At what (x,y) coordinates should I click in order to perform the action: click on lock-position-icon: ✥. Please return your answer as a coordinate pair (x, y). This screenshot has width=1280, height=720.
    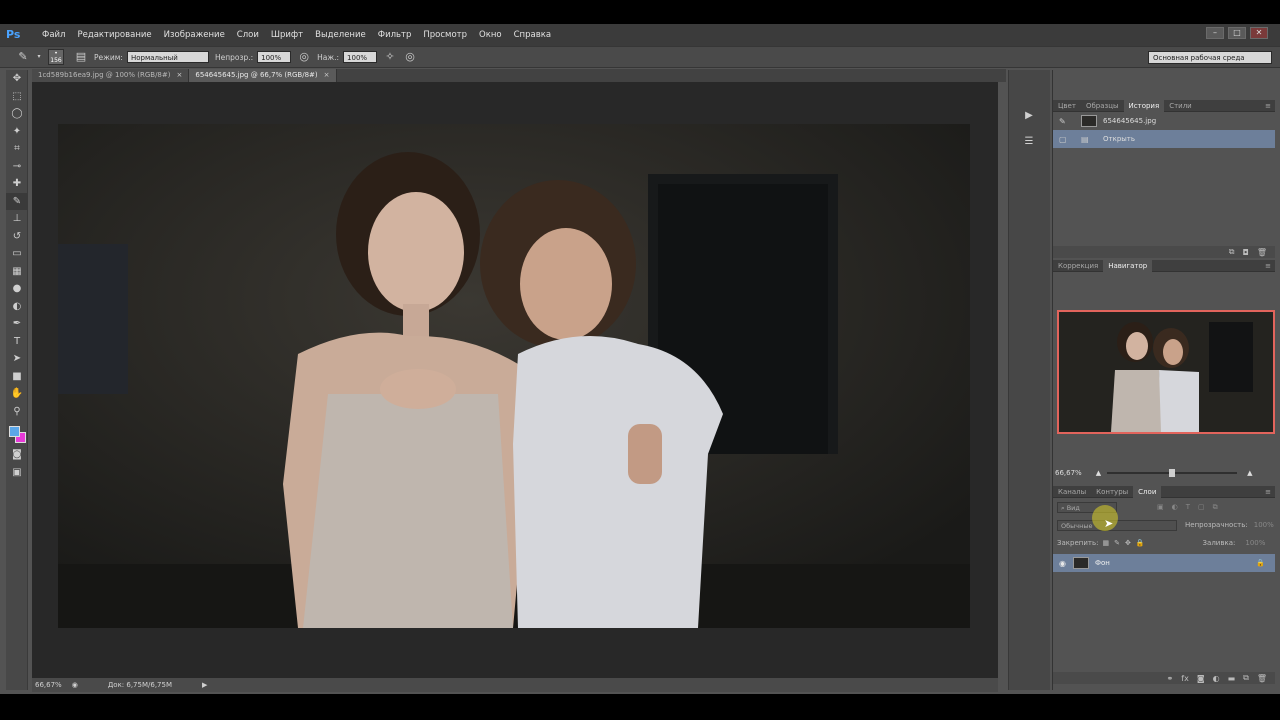
    Looking at the image, I should click on (1128, 543).